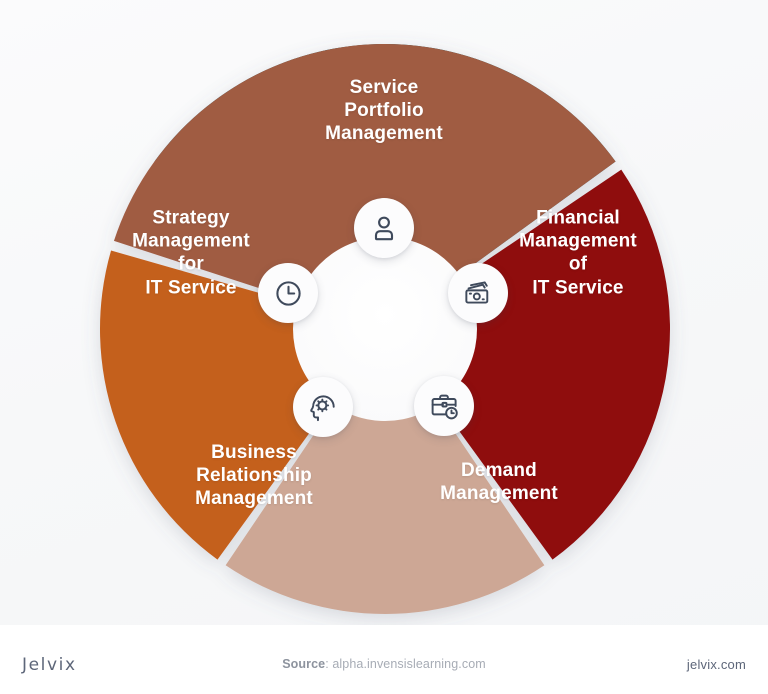  What do you see at coordinates (304, 664) in the screenshot?
I see `source-label: Source` at bounding box center [304, 664].